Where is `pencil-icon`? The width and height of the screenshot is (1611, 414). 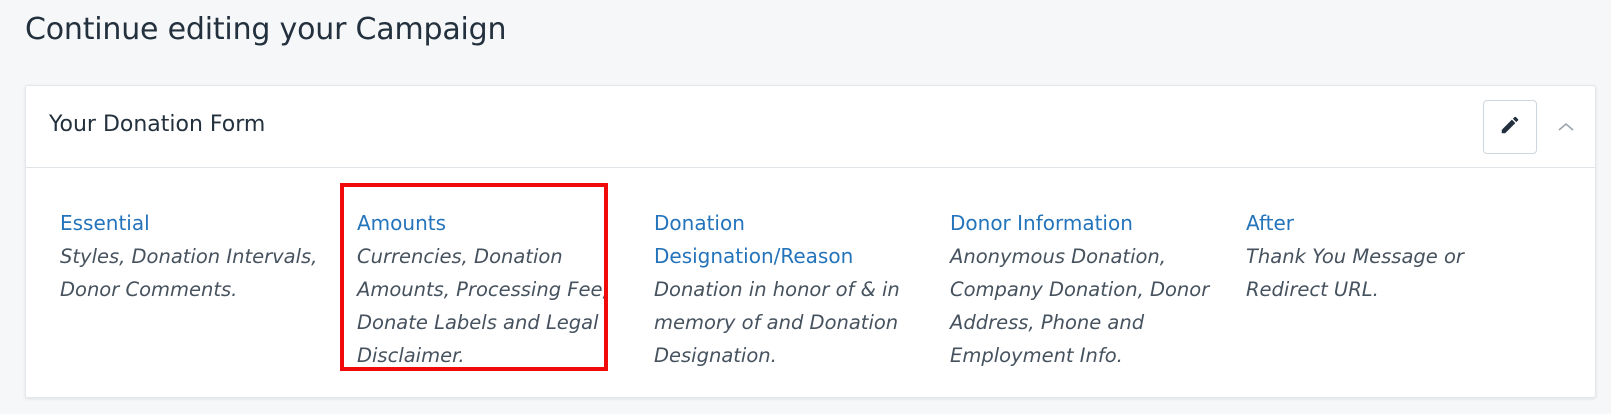 pencil-icon is located at coordinates (1510, 127).